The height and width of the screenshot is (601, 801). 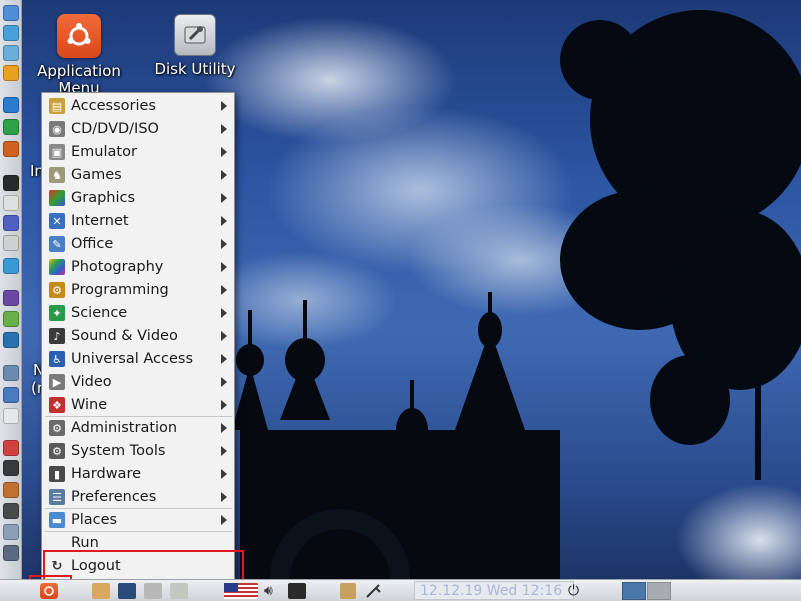 I want to click on menu-item-video: ▶ Video, so click(x=138, y=382).